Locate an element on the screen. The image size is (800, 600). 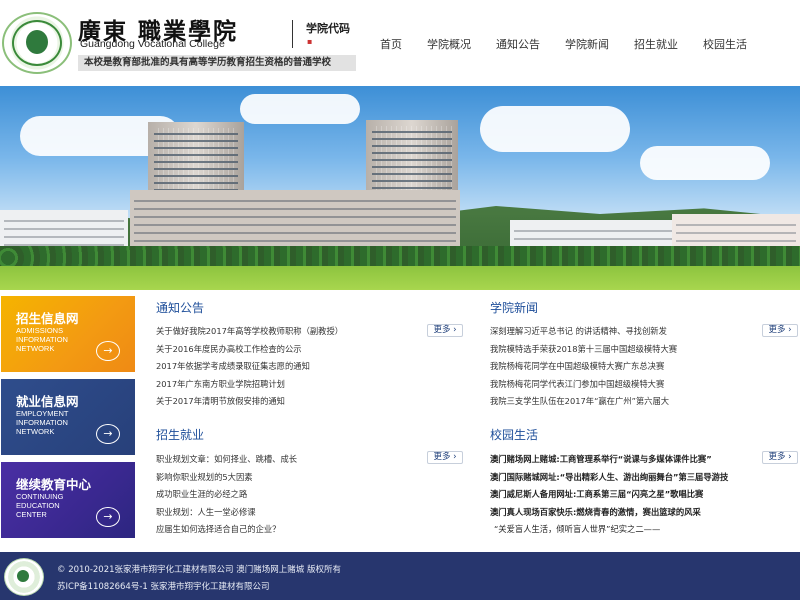
list-item: “关爱盲人生活，倾听盲人世界”纪实之二—— is located at coordinates (624, 530).